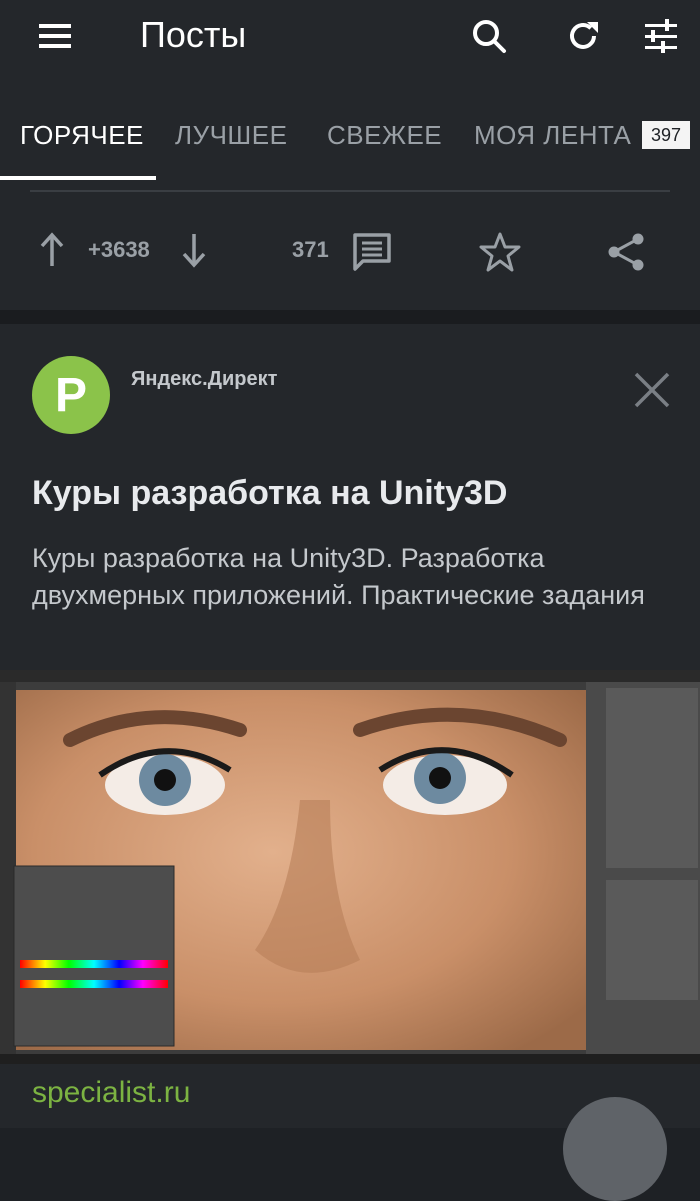 This screenshot has width=700, height=1201. What do you see at coordinates (615, 1149) in the screenshot?
I see `floating-action-button` at bounding box center [615, 1149].